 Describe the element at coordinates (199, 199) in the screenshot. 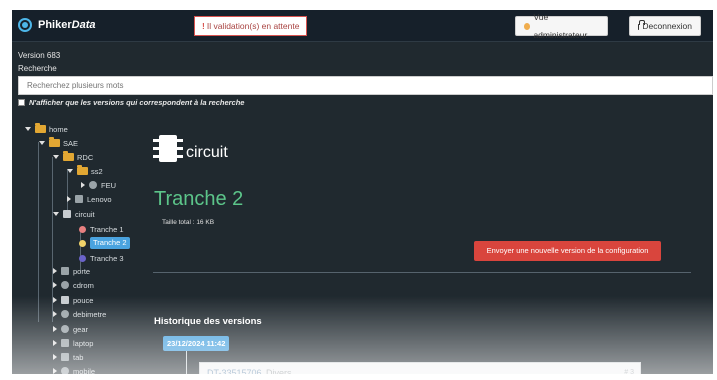

I see `page-title: Tranche 2` at that location.